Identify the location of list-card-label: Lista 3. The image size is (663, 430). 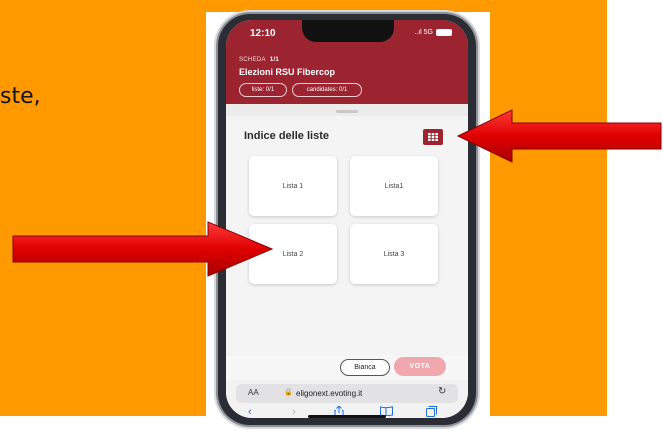
(394, 254).